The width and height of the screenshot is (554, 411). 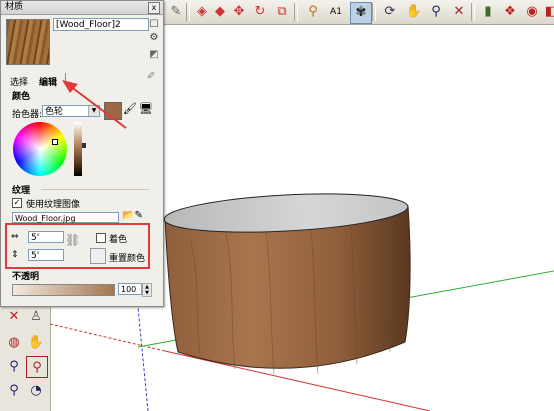 What do you see at coordinates (53, 205) in the screenshot?
I see `use-texture-label: 使用纹理图像` at bounding box center [53, 205].